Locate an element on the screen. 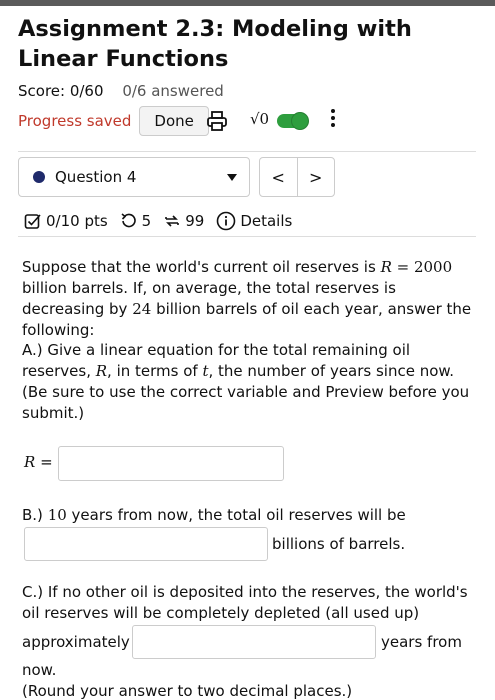  toggle-knob is located at coordinates (300, 121).